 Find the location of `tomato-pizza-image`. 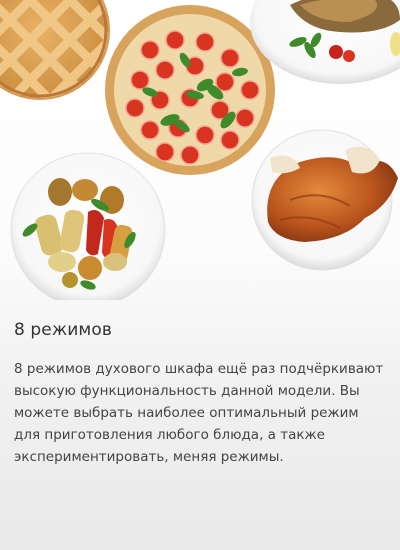

tomato-pizza-image is located at coordinates (190, 90).